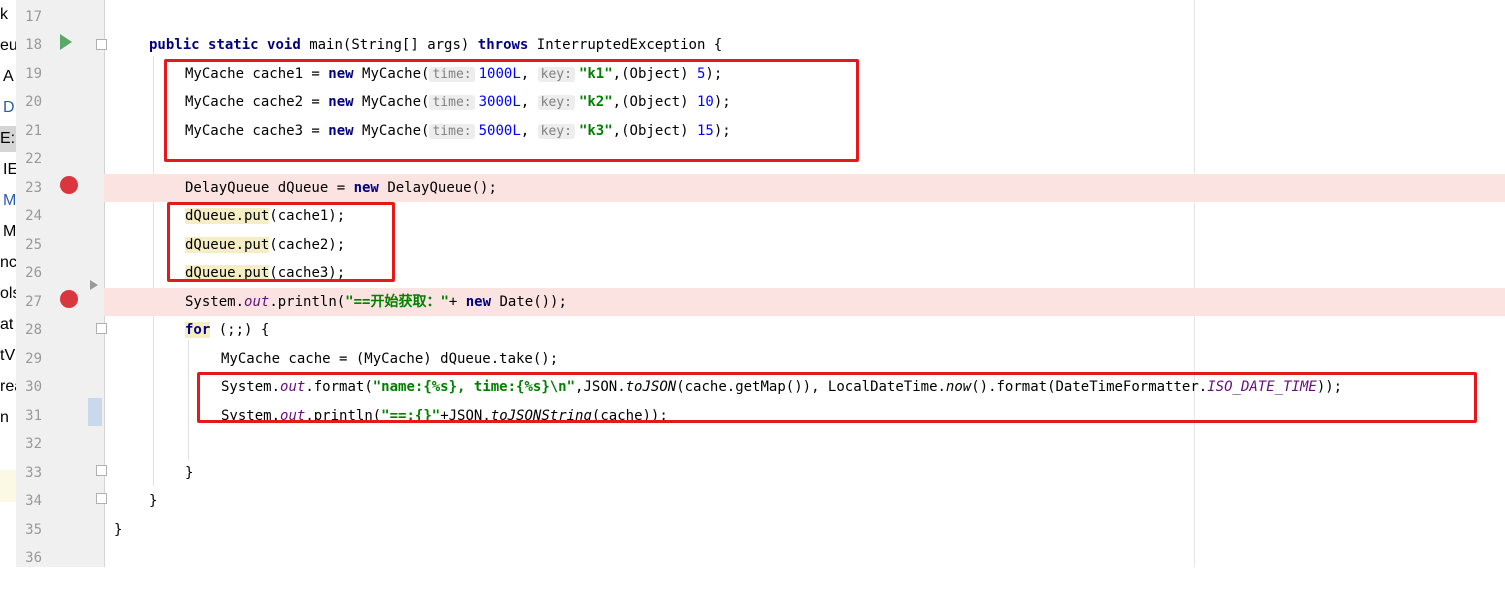 This screenshot has height=600, width=1505. Describe the element at coordinates (33, 359) in the screenshot. I see `line-number: 29` at that location.